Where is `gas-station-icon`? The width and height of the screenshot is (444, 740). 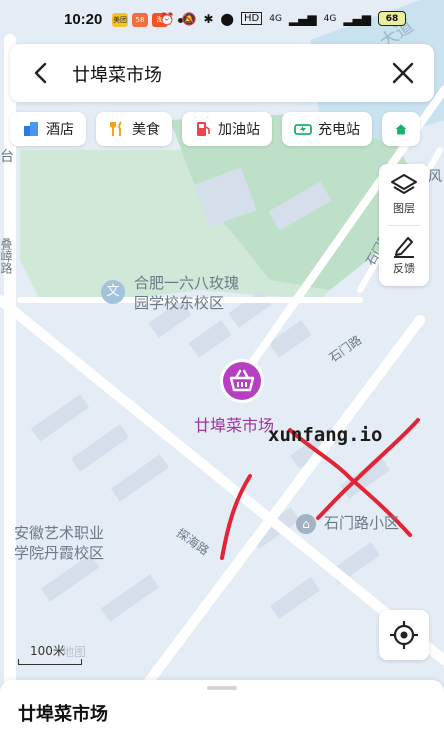
gas-station-icon is located at coordinates (203, 129).